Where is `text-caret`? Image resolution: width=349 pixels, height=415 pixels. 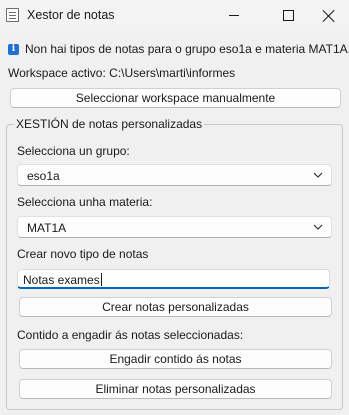 text-caret is located at coordinates (101, 279).